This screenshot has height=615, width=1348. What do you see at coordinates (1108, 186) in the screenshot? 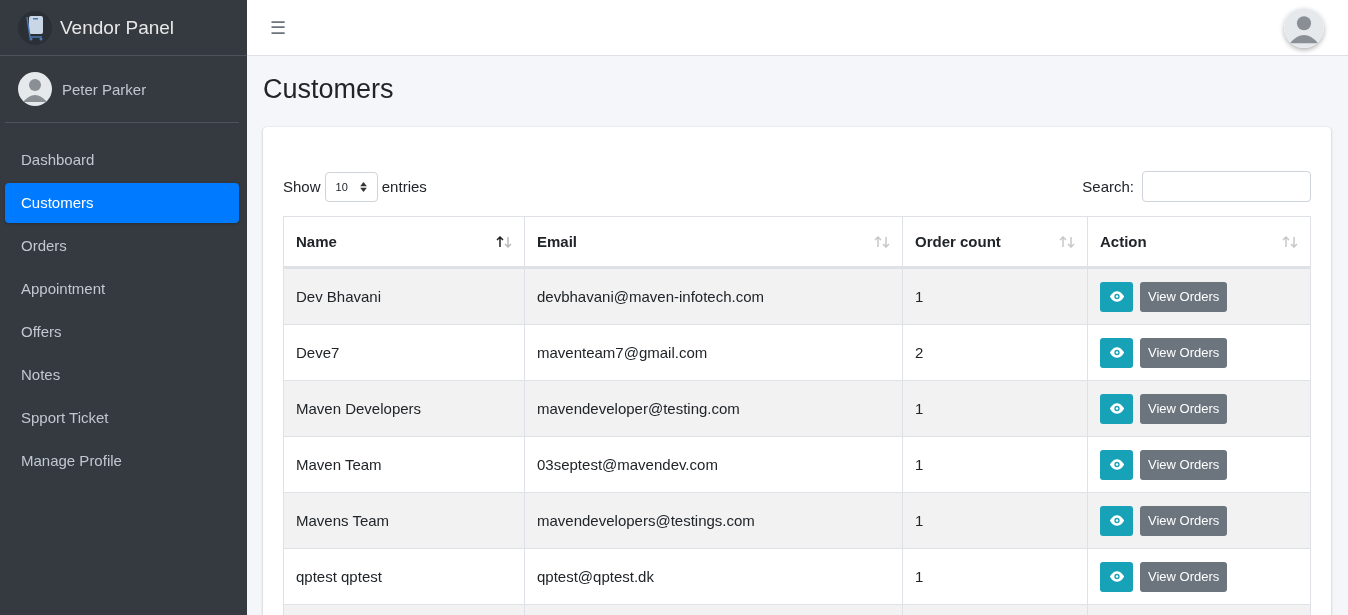
I see `search-label: Search:` at bounding box center [1108, 186].